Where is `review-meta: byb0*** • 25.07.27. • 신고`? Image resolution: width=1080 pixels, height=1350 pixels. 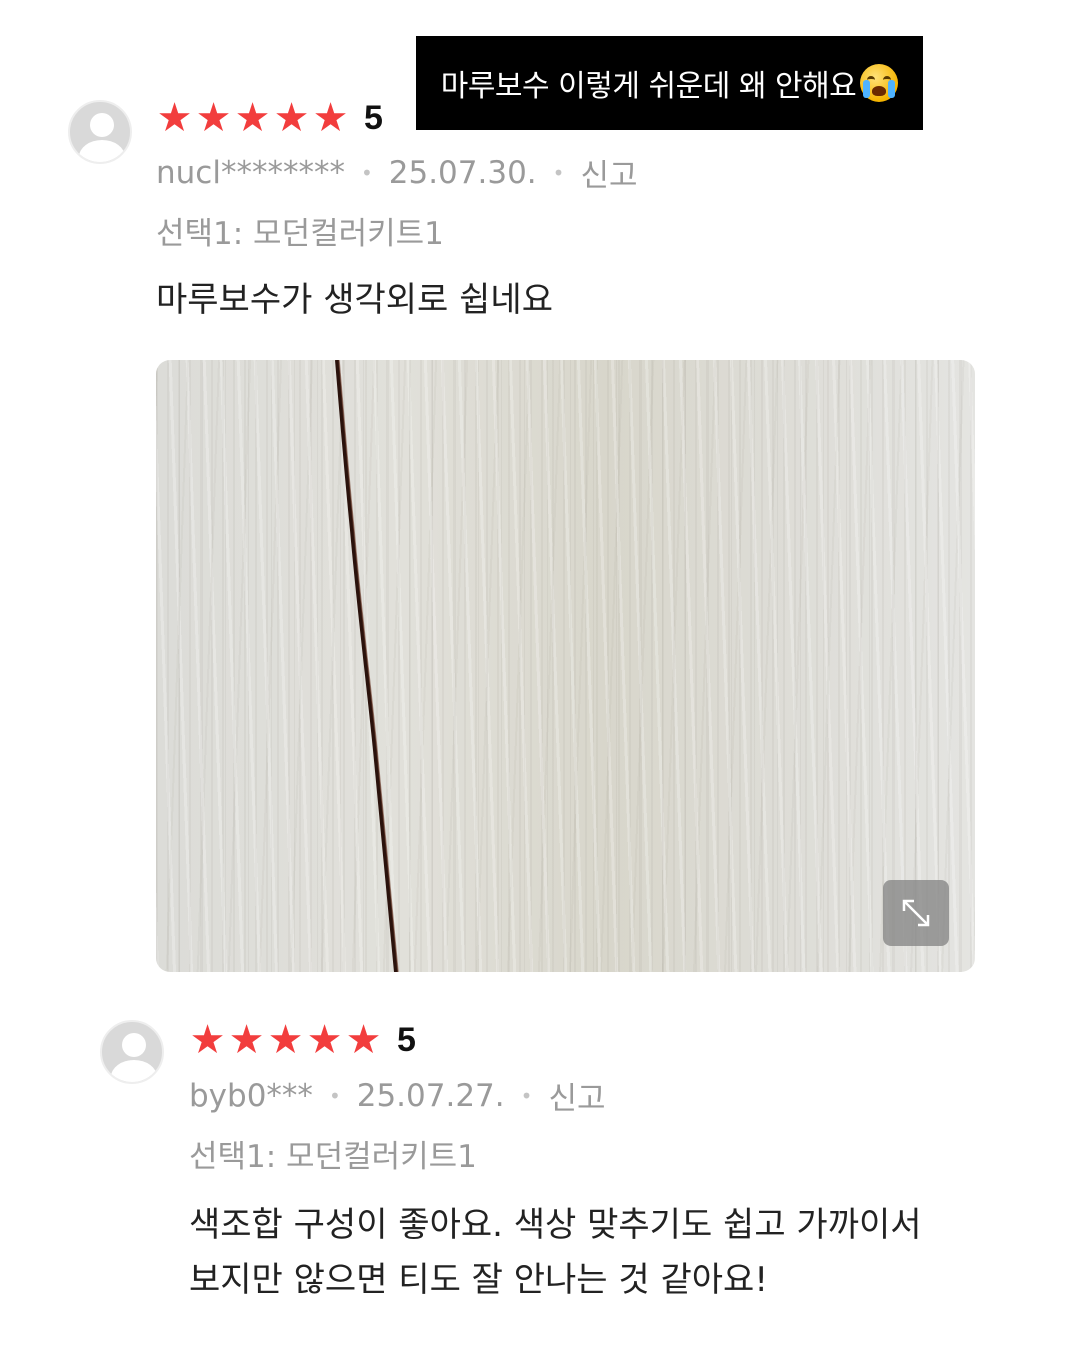 review-meta: byb0*** • 25.07.27. • 신고 is located at coordinates (397, 1095).